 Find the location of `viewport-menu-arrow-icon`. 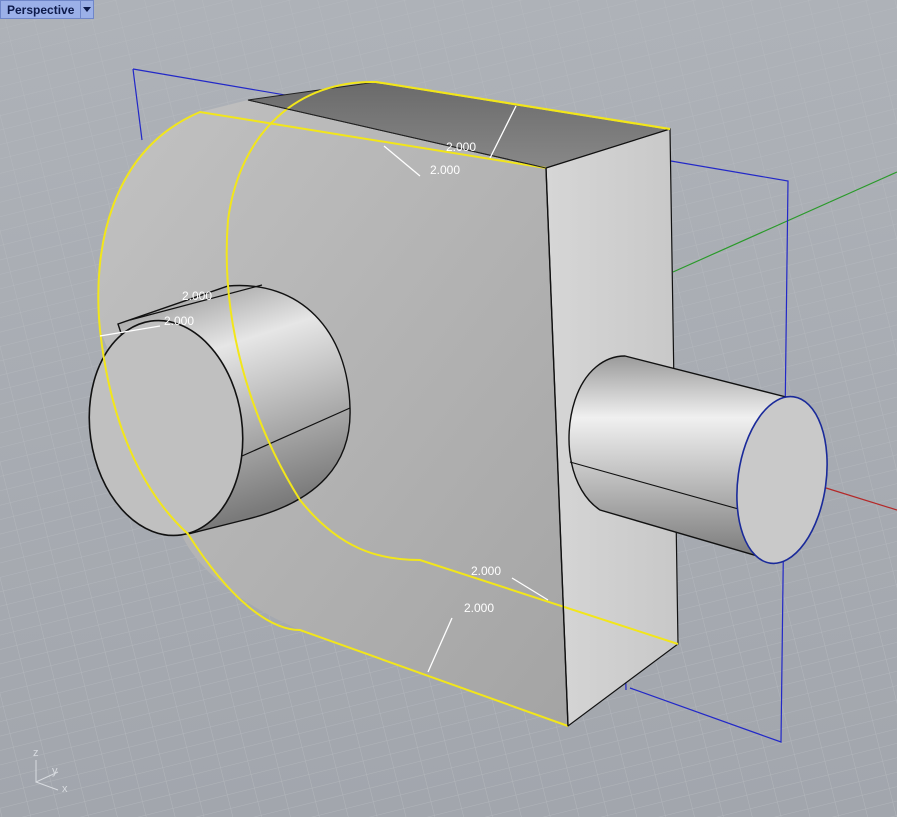

viewport-menu-arrow-icon is located at coordinates (87, 9).